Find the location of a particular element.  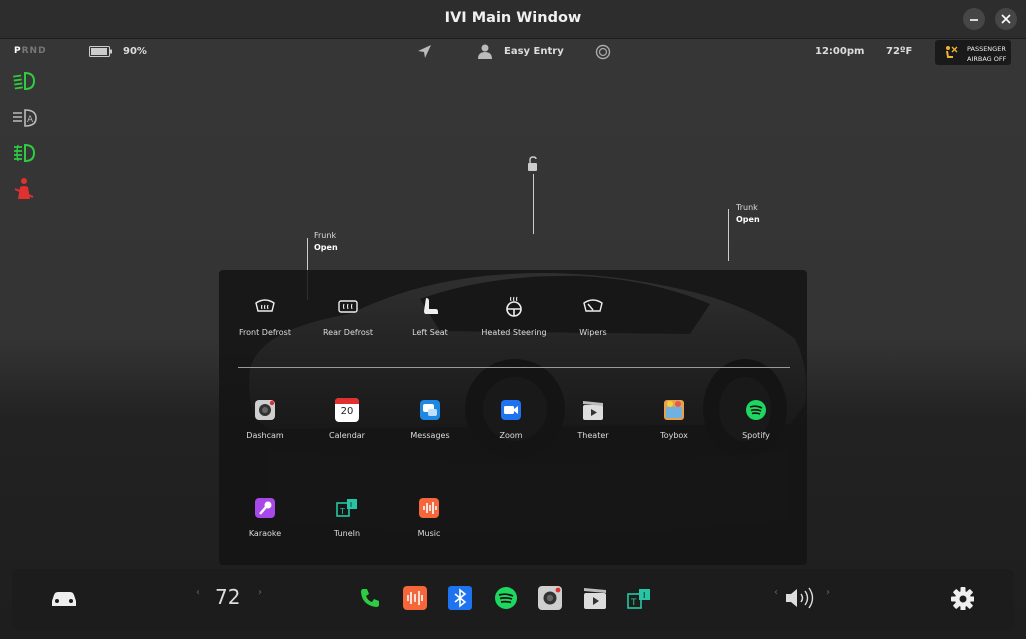

calendar-icon: 20 is located at coordinates (347, 410).